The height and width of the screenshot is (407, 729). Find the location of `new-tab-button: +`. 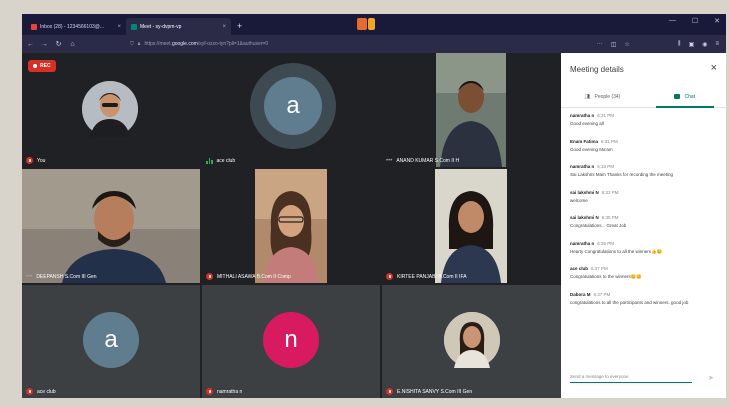

new-tab-button: + is located at coordinates (239, 26).